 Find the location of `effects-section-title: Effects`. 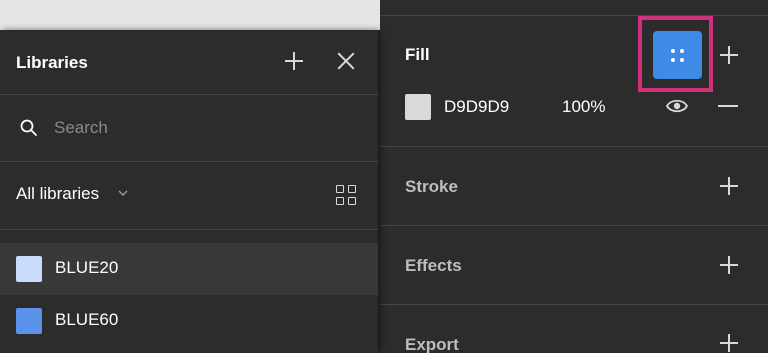

effects-section-title: Effects is located at coordinates (433, 265).